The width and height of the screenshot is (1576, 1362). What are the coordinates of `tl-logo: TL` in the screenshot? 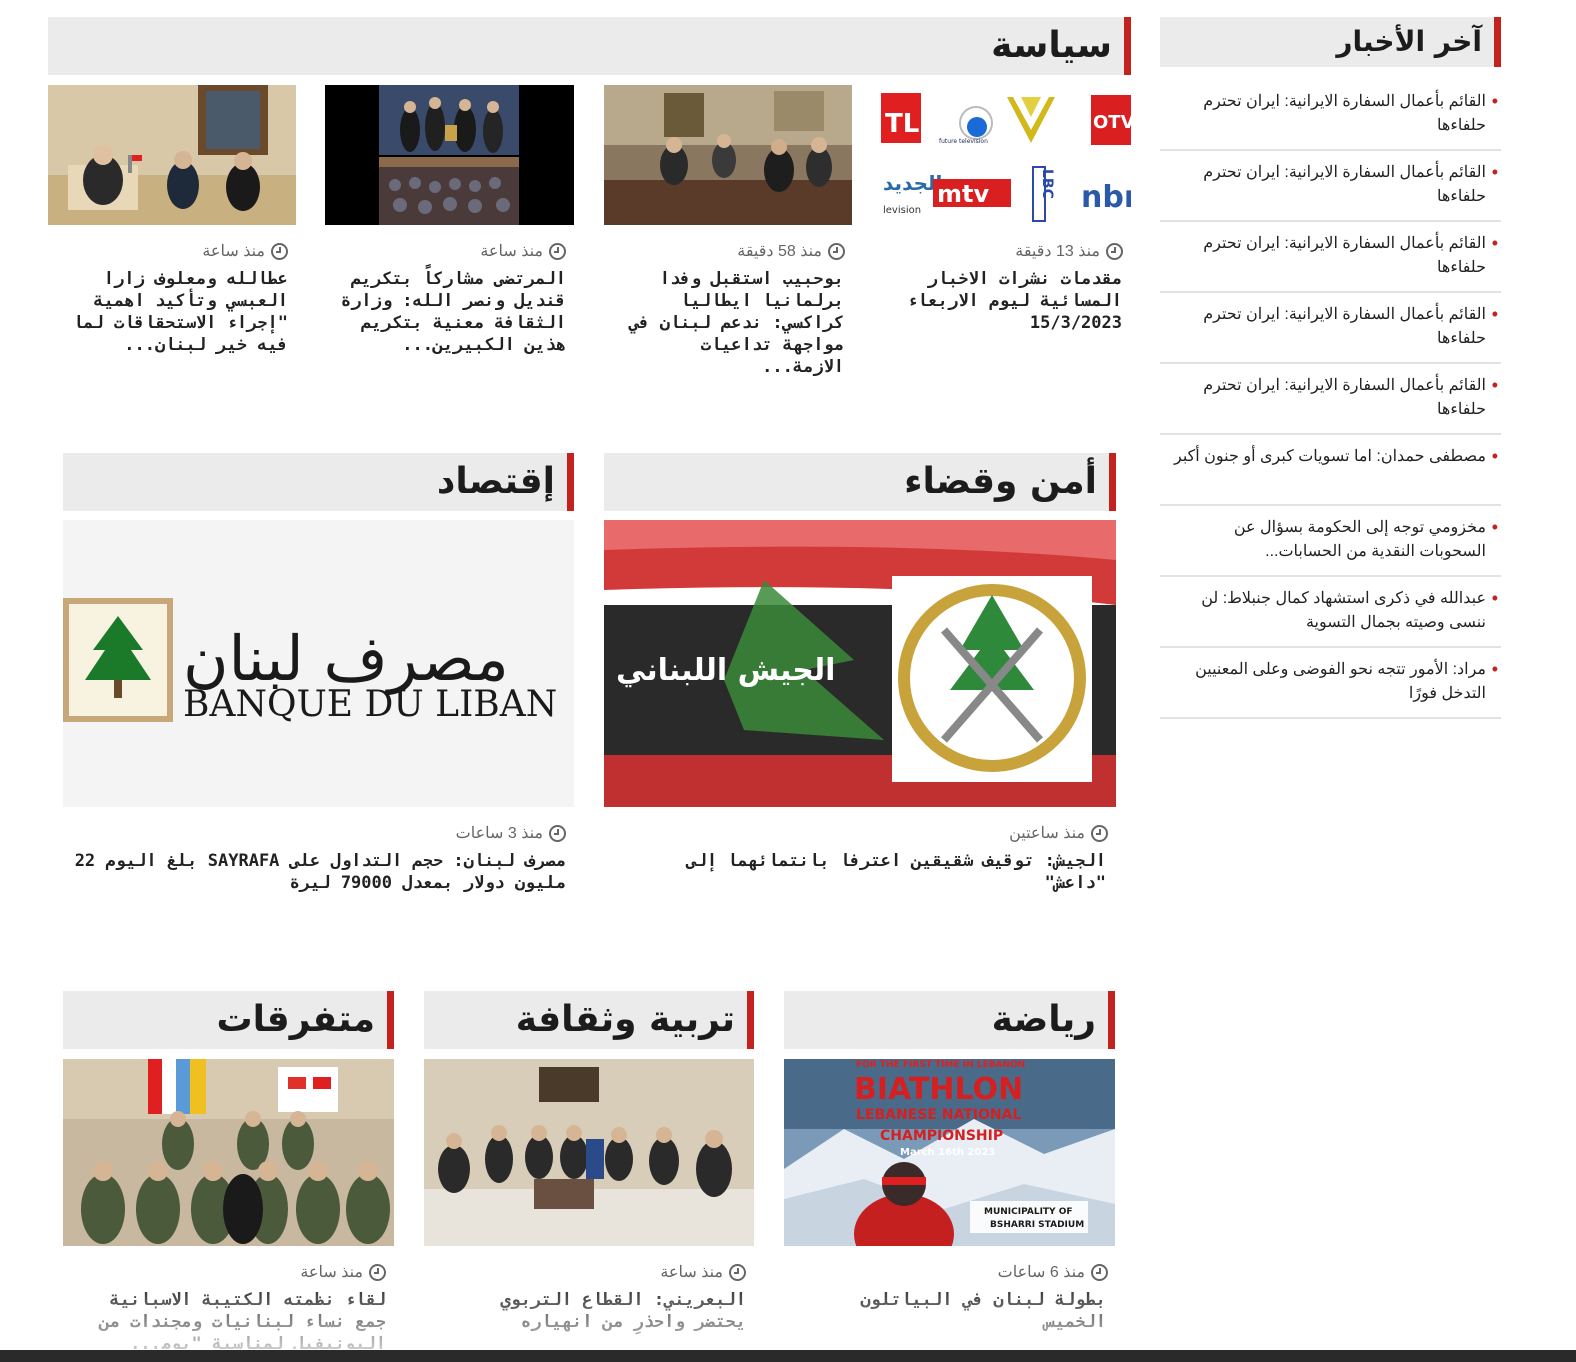 It's located at (902, 124).